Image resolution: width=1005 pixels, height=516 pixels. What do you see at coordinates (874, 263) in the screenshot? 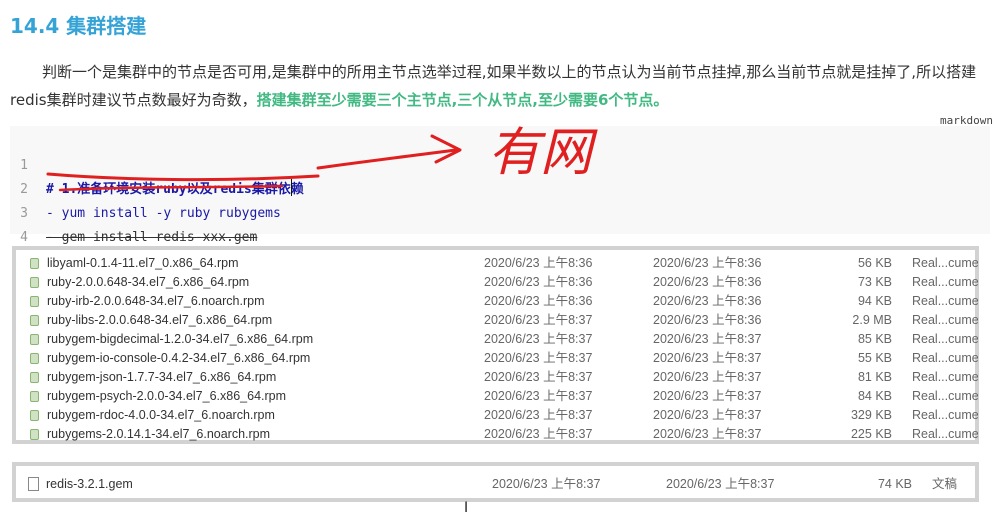
I see `file-size: 56 KB` at bounding box center [874, 263].